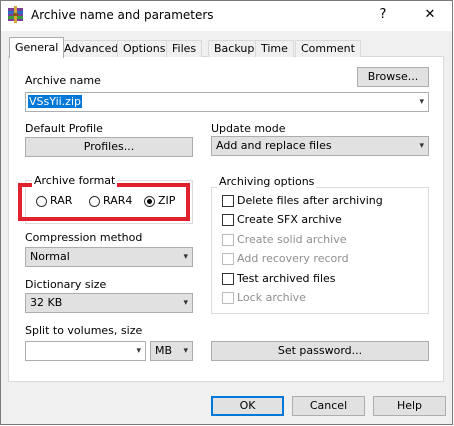 This screenshot has width=454, height=426. What do you see at coordinates (164, 350) in the screenshot?
I see `split-unit-value: MB` at bounding box center [164, 350].